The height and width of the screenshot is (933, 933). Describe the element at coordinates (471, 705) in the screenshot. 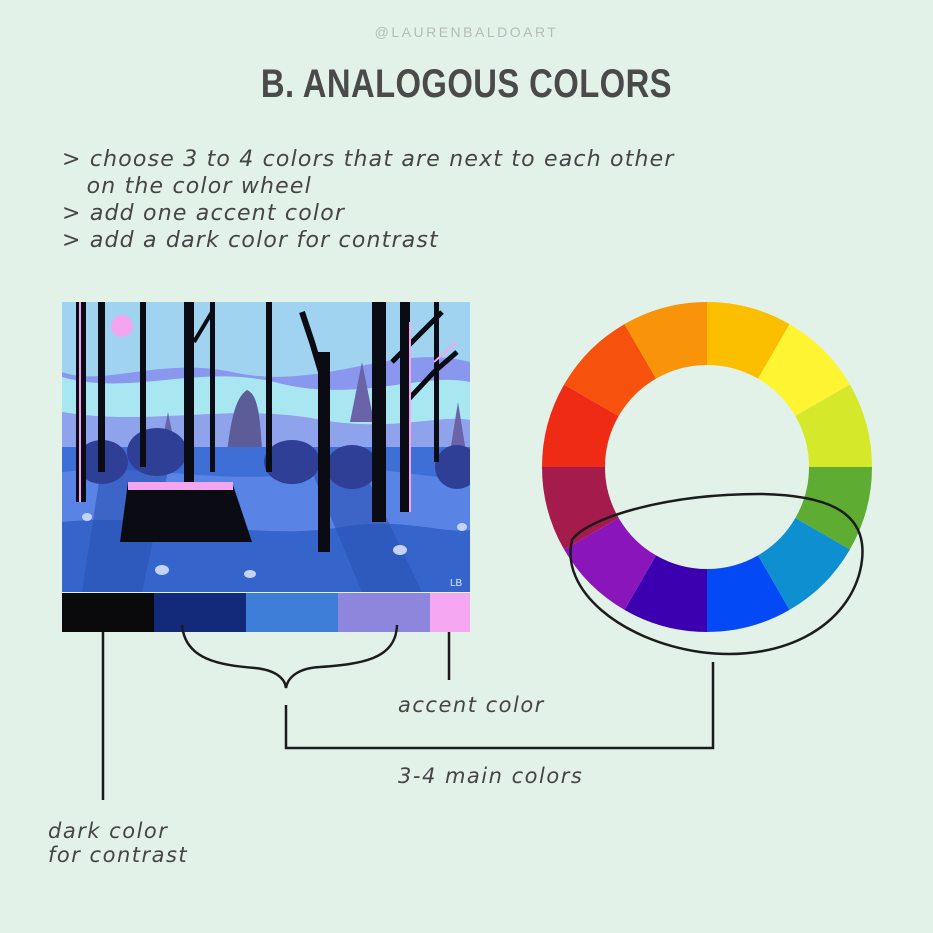

I see `accent-color-label: accent color` at that location.